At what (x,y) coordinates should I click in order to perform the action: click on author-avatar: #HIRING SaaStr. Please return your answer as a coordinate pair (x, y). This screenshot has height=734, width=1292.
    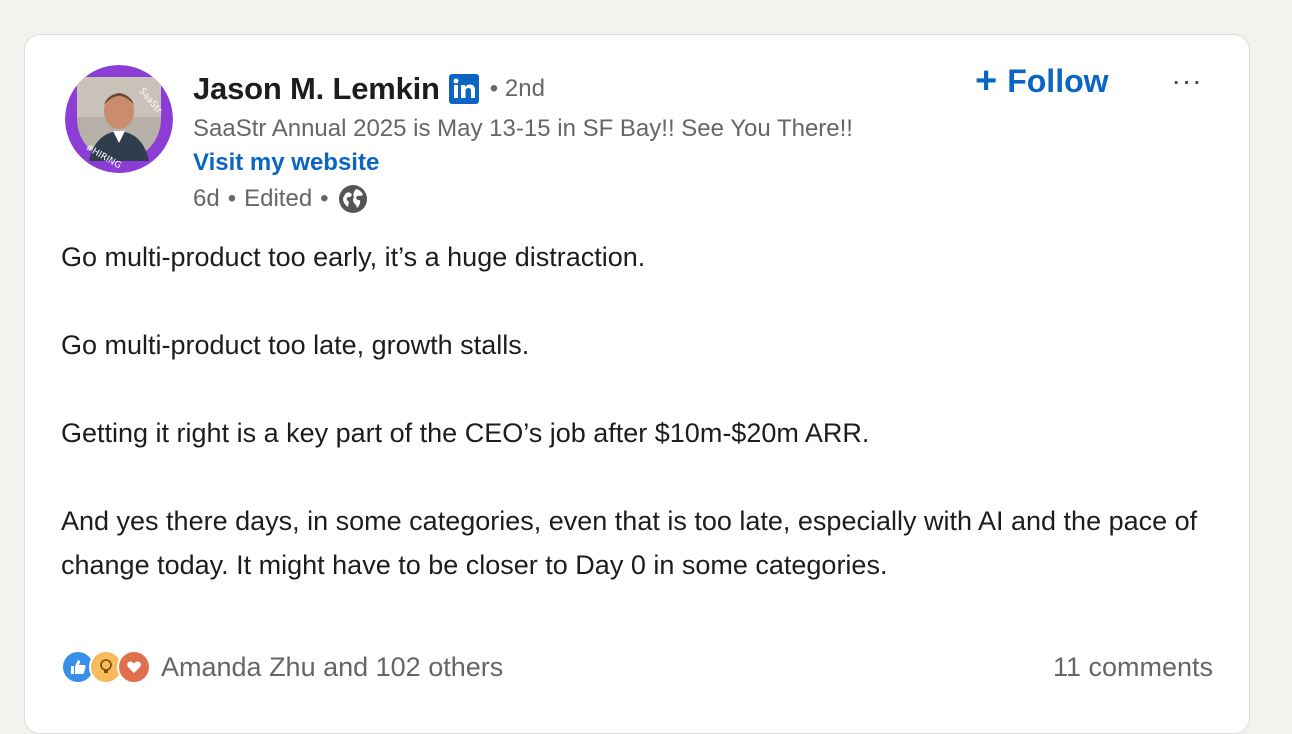
    Looking at the image, I should click on (119, 119).